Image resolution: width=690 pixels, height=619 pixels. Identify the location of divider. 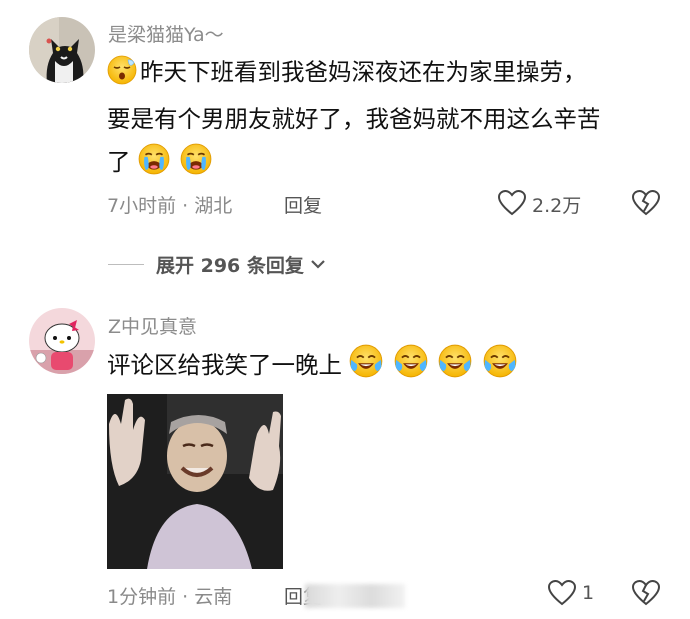
(126, 264).